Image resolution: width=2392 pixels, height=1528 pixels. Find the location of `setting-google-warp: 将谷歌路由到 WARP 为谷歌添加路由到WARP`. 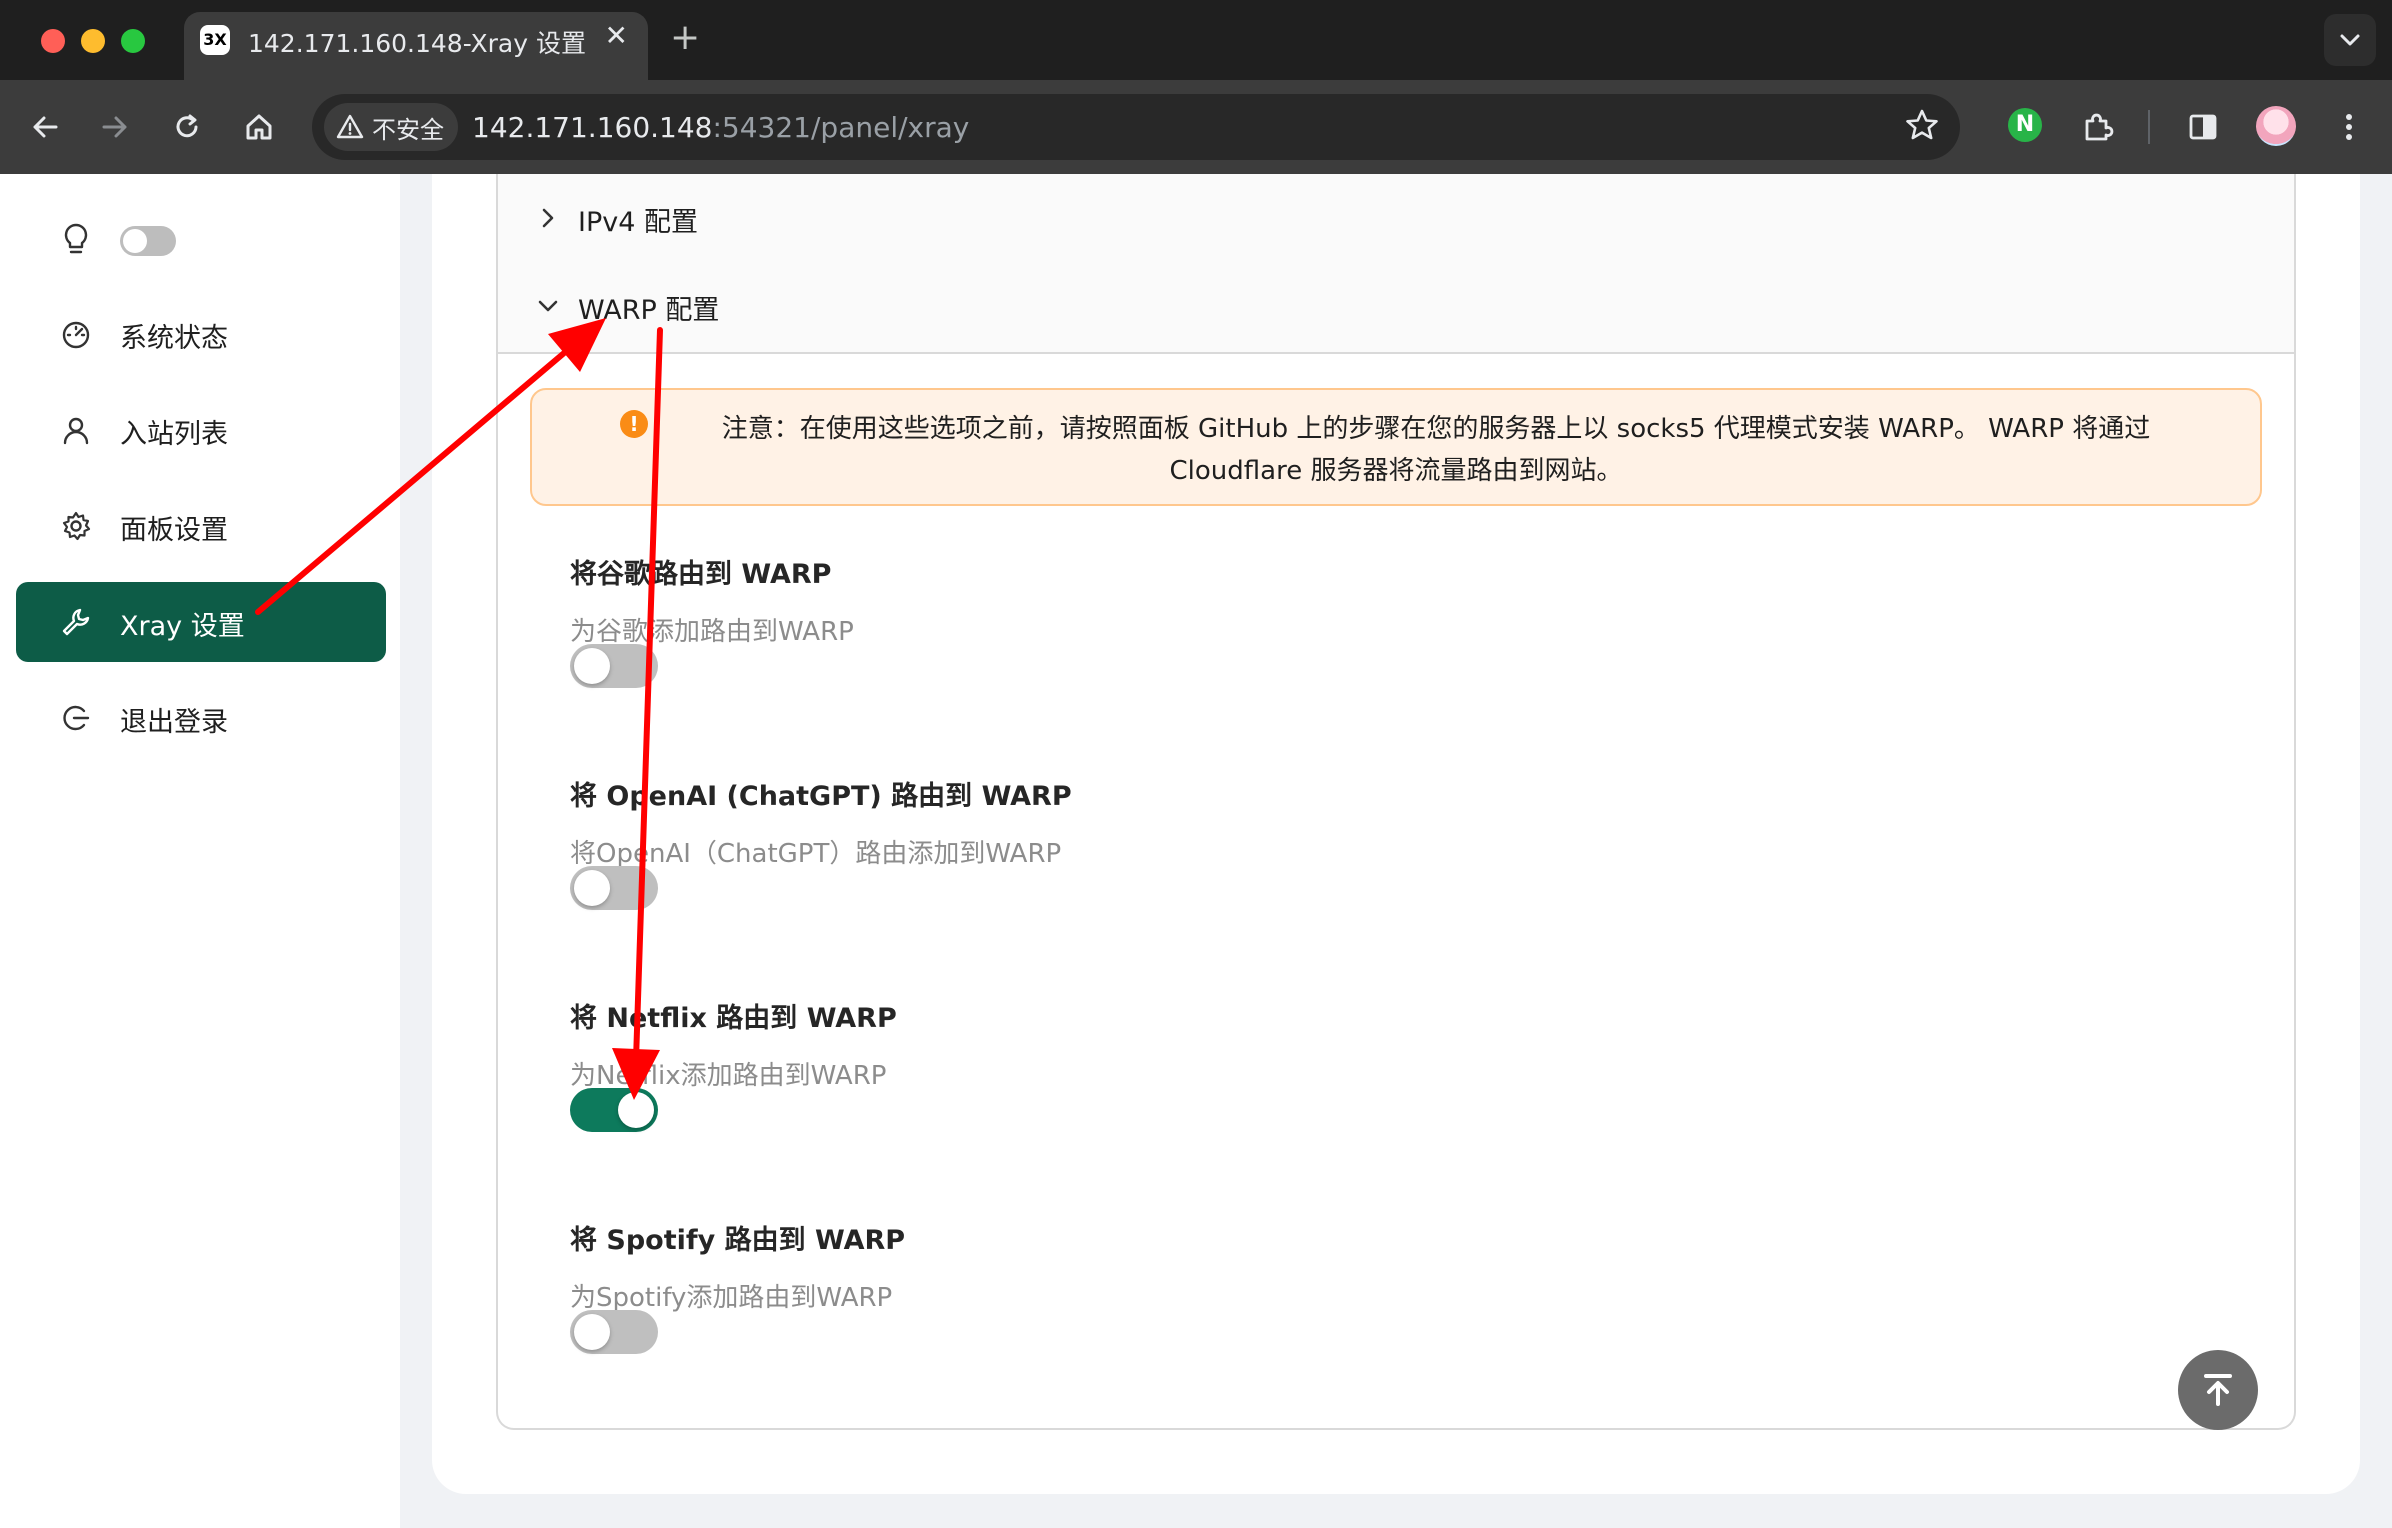

setting-google-warp: 将谷歌路由到 WARP 为谷歌添加路由到WARP is located at coordinates (1020, 620).